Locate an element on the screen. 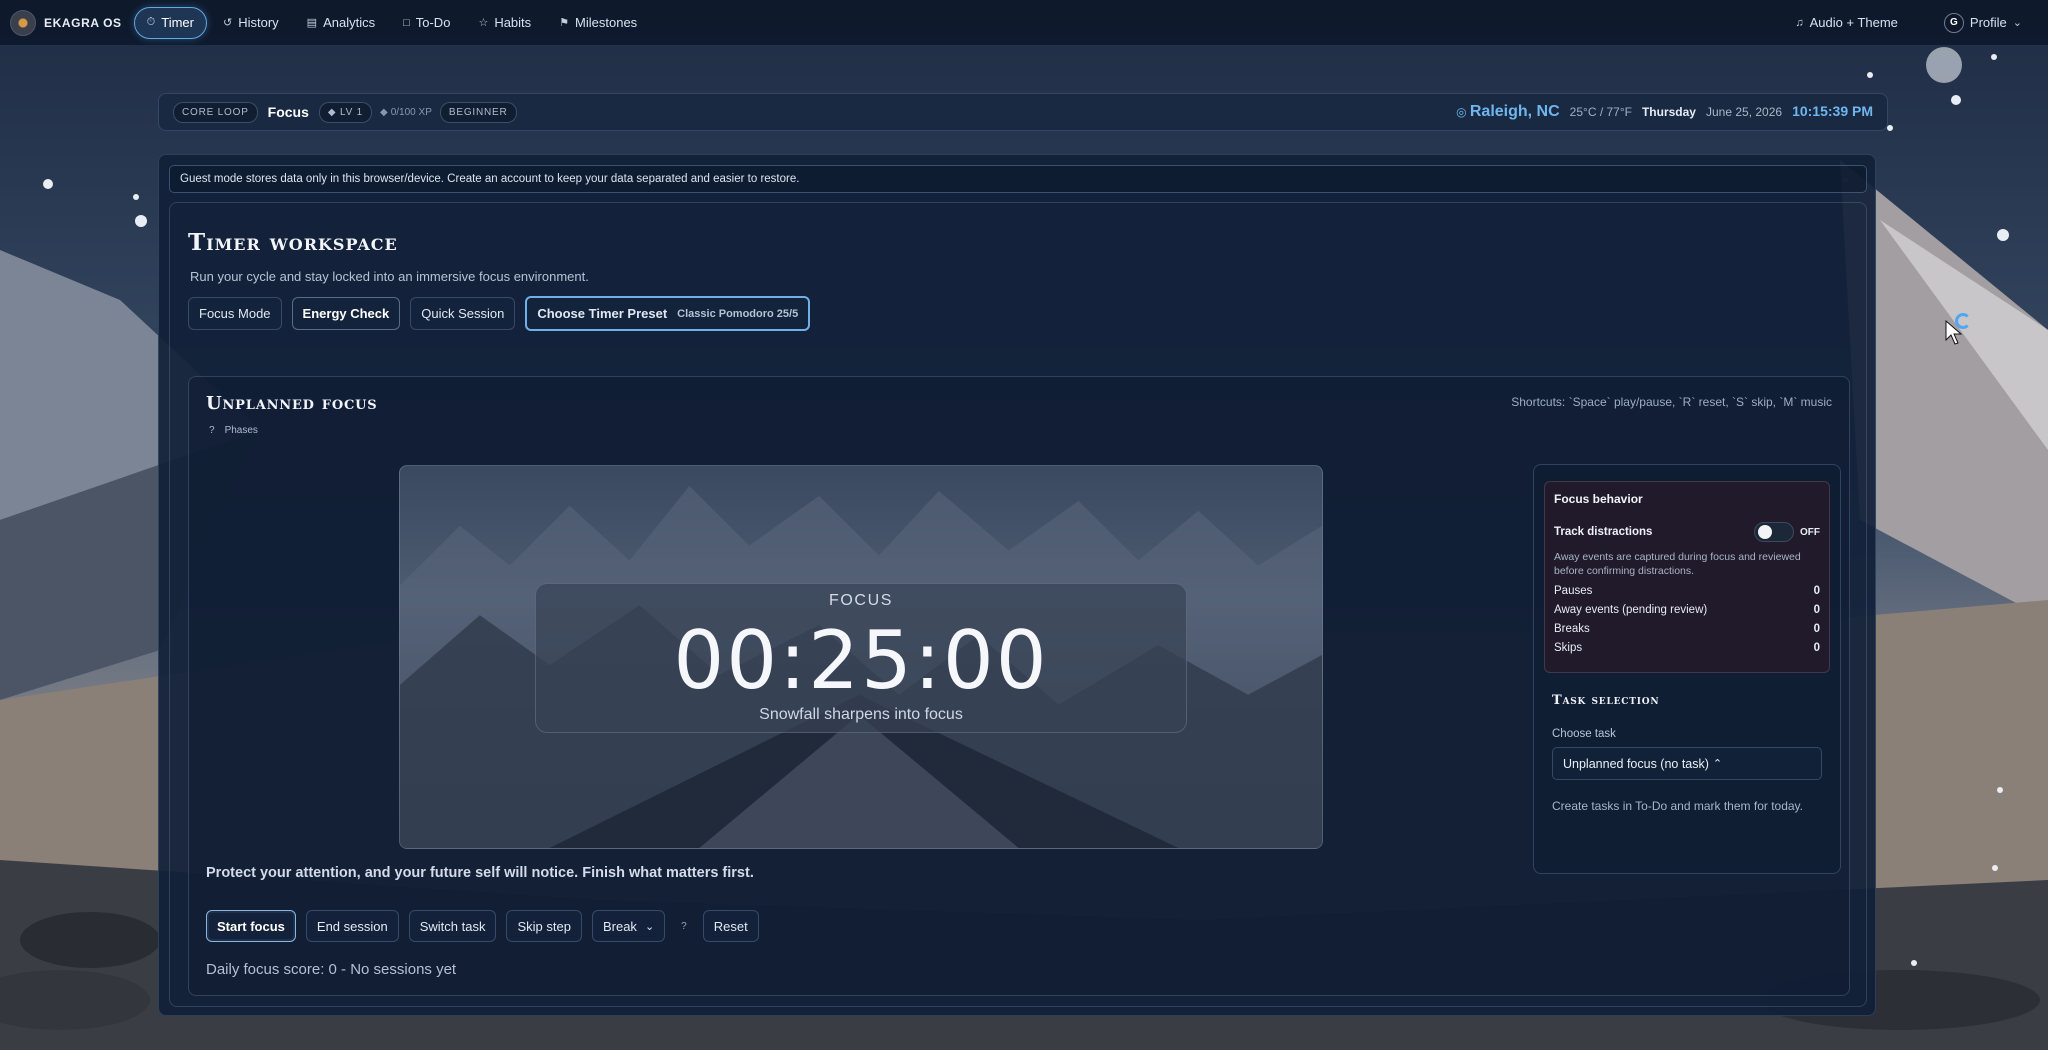  skip-step-button: Skip step is located at coordinates (544, 926).